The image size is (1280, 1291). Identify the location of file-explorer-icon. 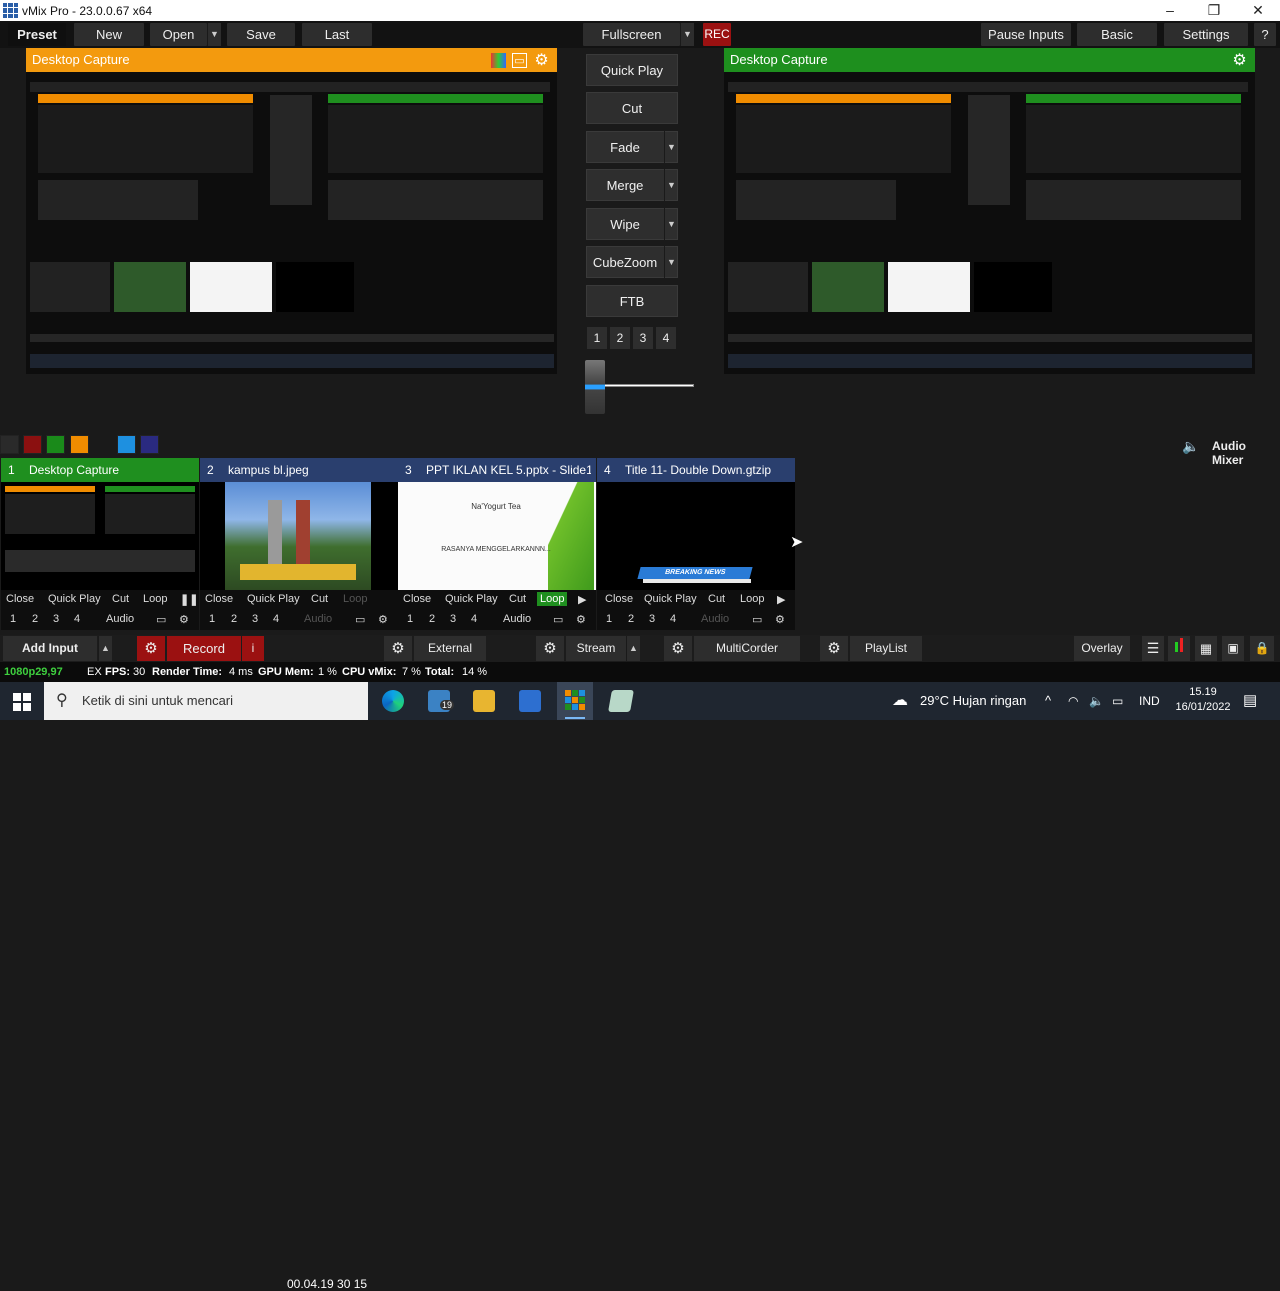
(484, 701).